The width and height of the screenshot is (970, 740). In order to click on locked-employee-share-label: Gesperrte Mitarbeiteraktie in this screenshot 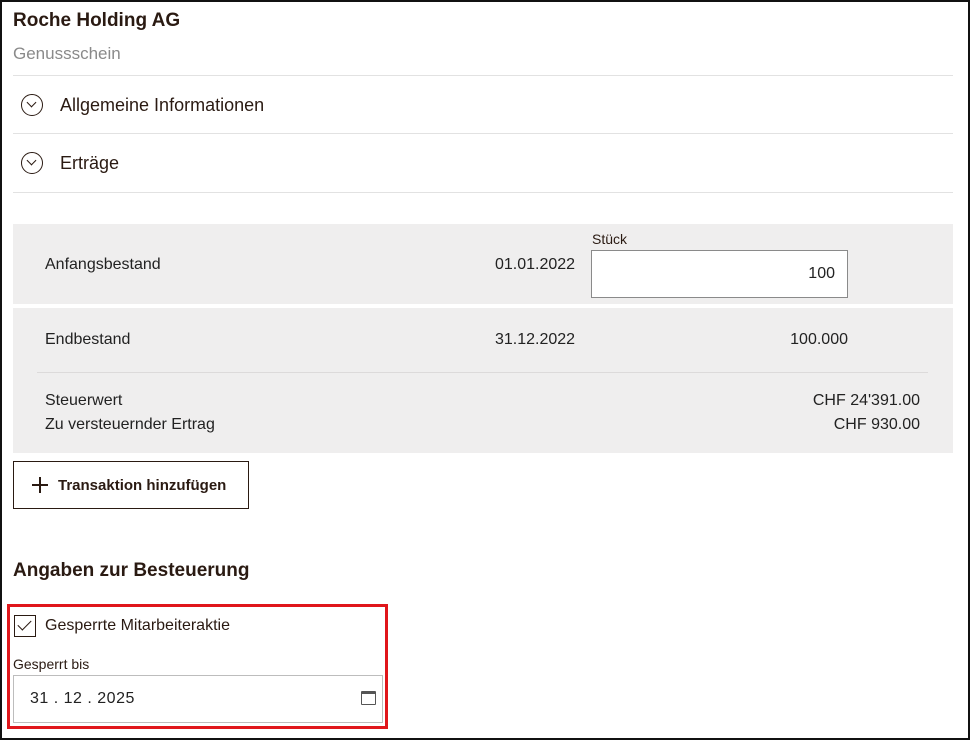, I will do `click(137, 626)`.